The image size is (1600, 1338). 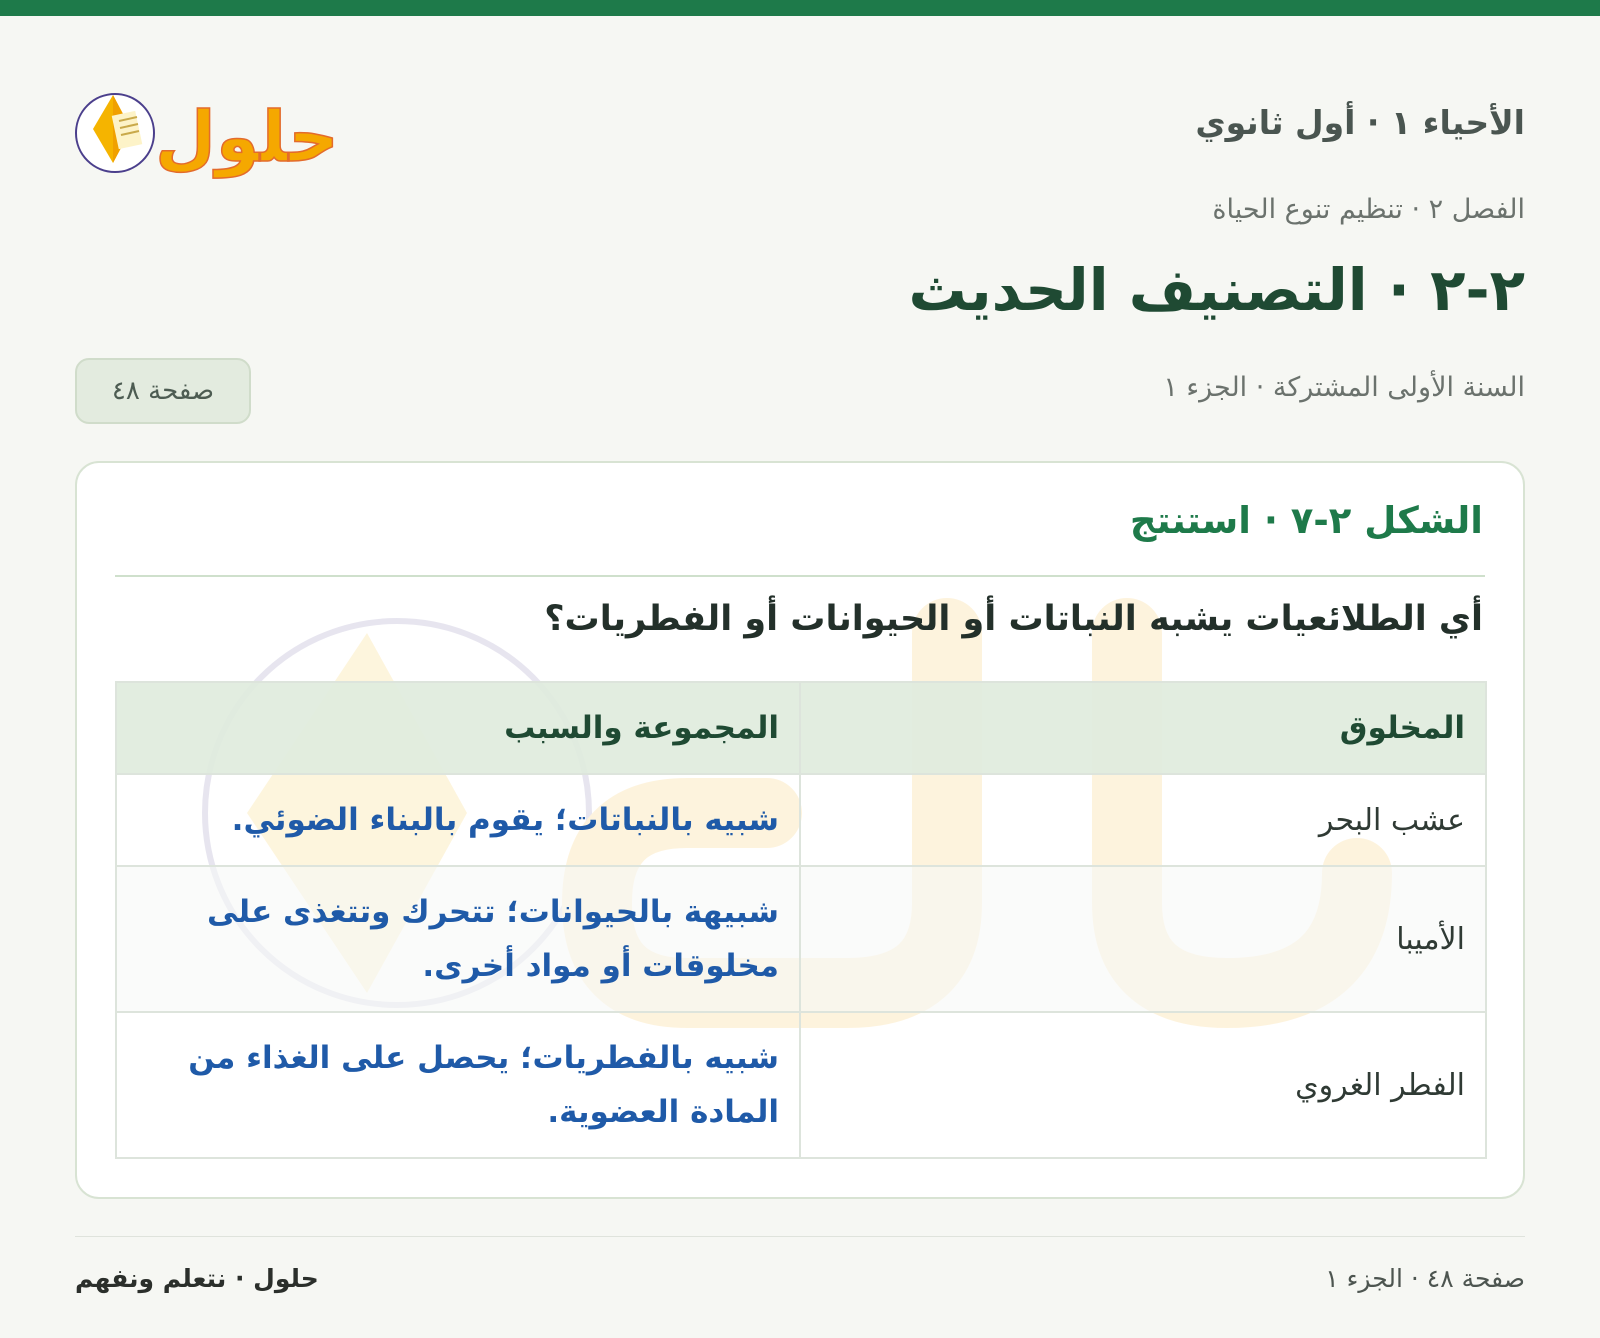 What do you see at coordinates (163, 391) in the screenshot?
I see `page-number-badge: صفحة ٤٨` at bounding box center [163, 391].